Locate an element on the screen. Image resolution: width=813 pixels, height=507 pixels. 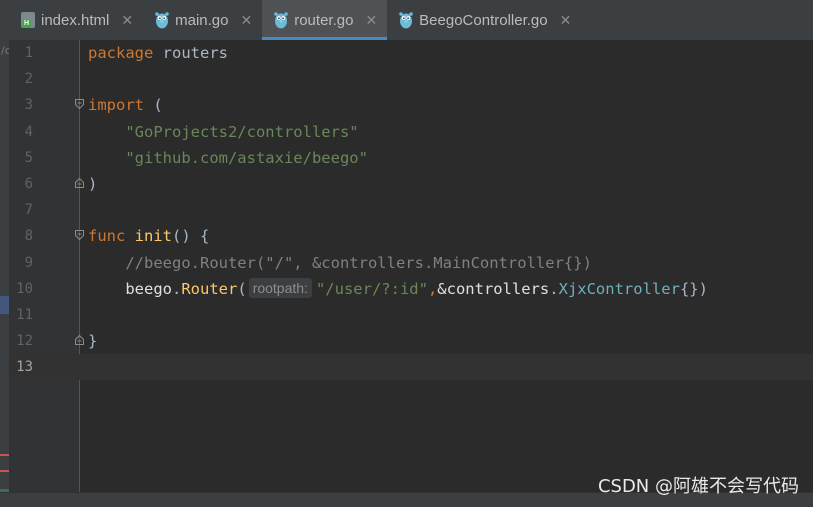
code-line: 12 } is located at coordinates (411, 341).